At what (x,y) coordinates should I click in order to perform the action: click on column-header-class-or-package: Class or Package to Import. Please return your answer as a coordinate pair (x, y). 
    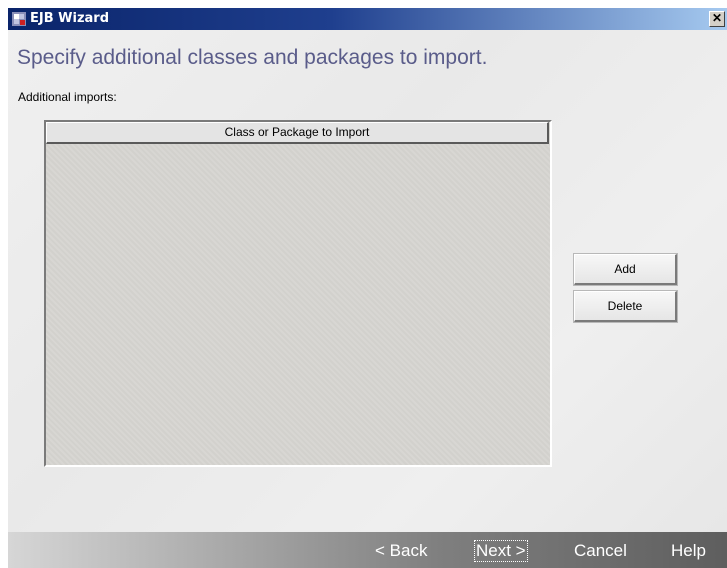
    Looking at the image, I should click on (297, 133).